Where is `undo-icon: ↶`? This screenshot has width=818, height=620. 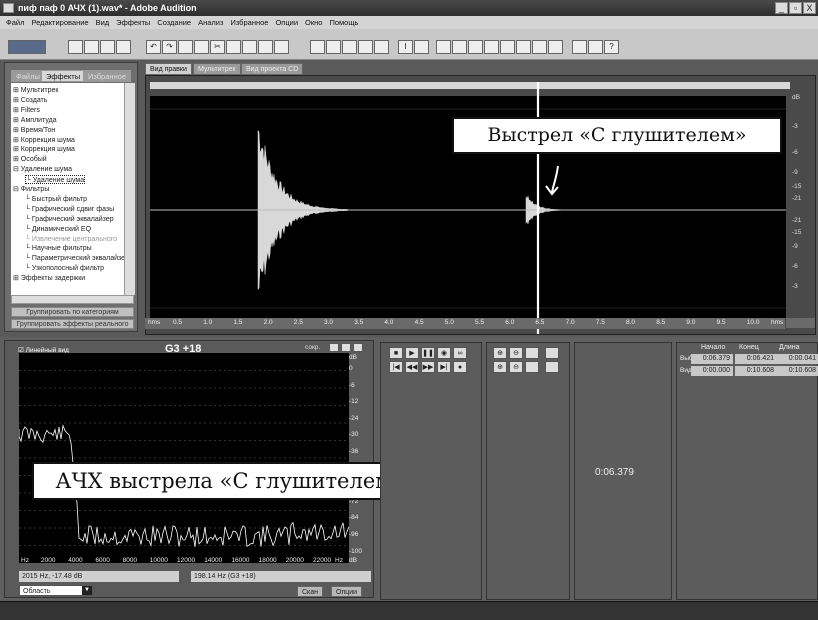 undo-icon: ↶ is located at coordinates (153, 47).